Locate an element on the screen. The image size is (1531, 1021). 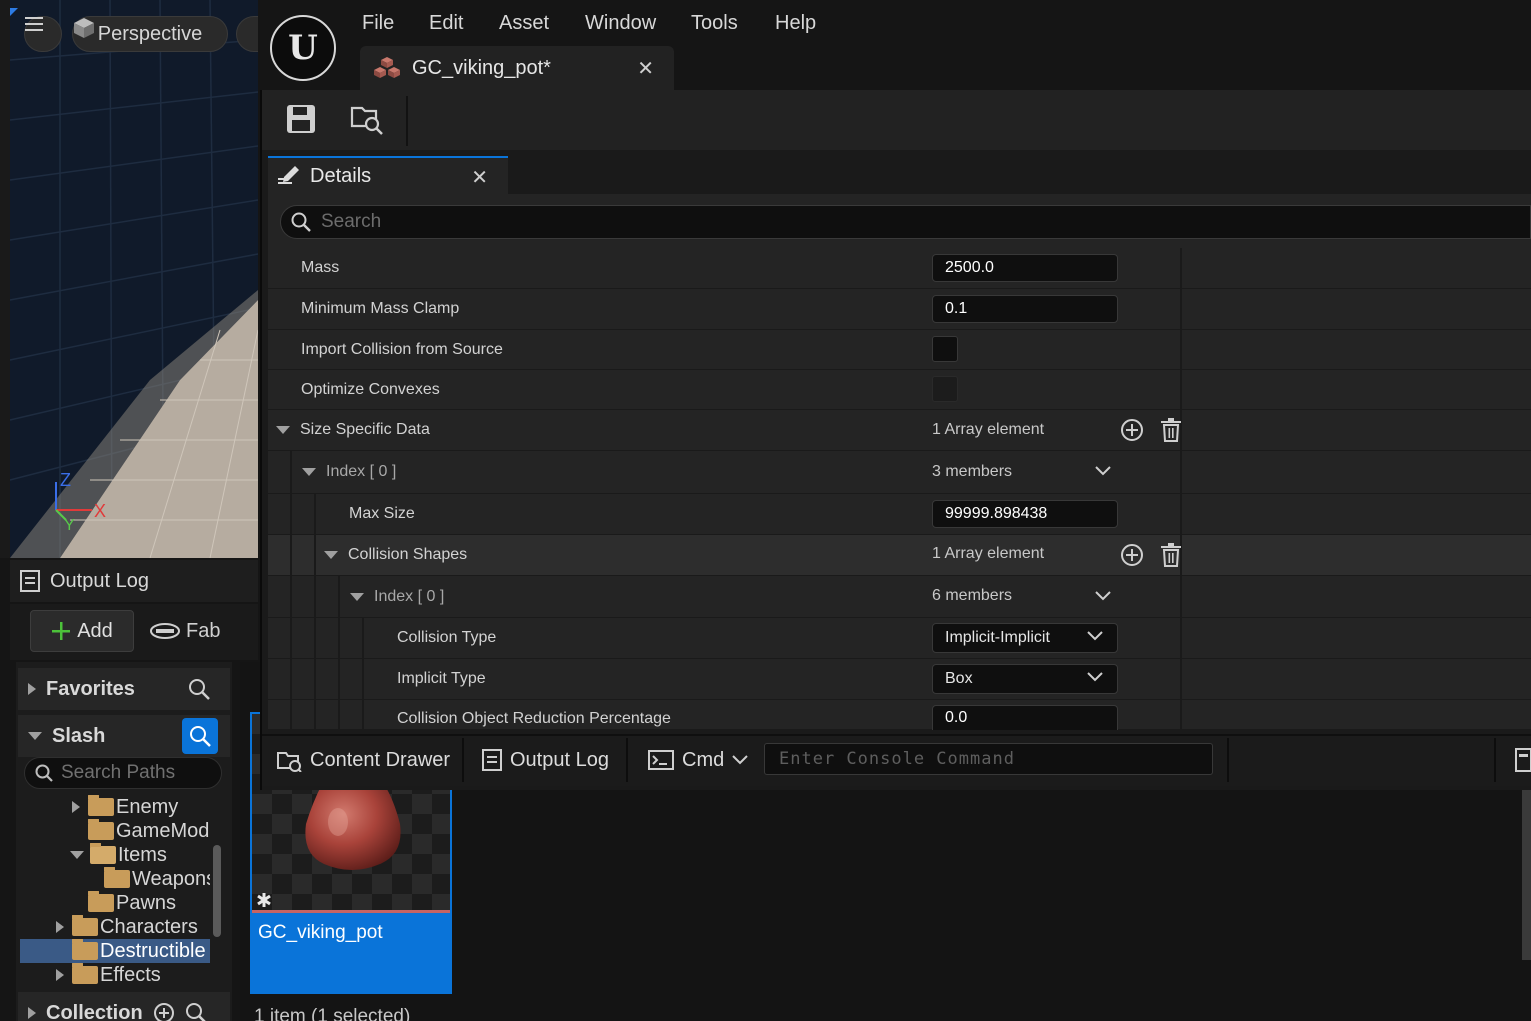
browse-to-asset-icon is located at coordinates (367, 119).